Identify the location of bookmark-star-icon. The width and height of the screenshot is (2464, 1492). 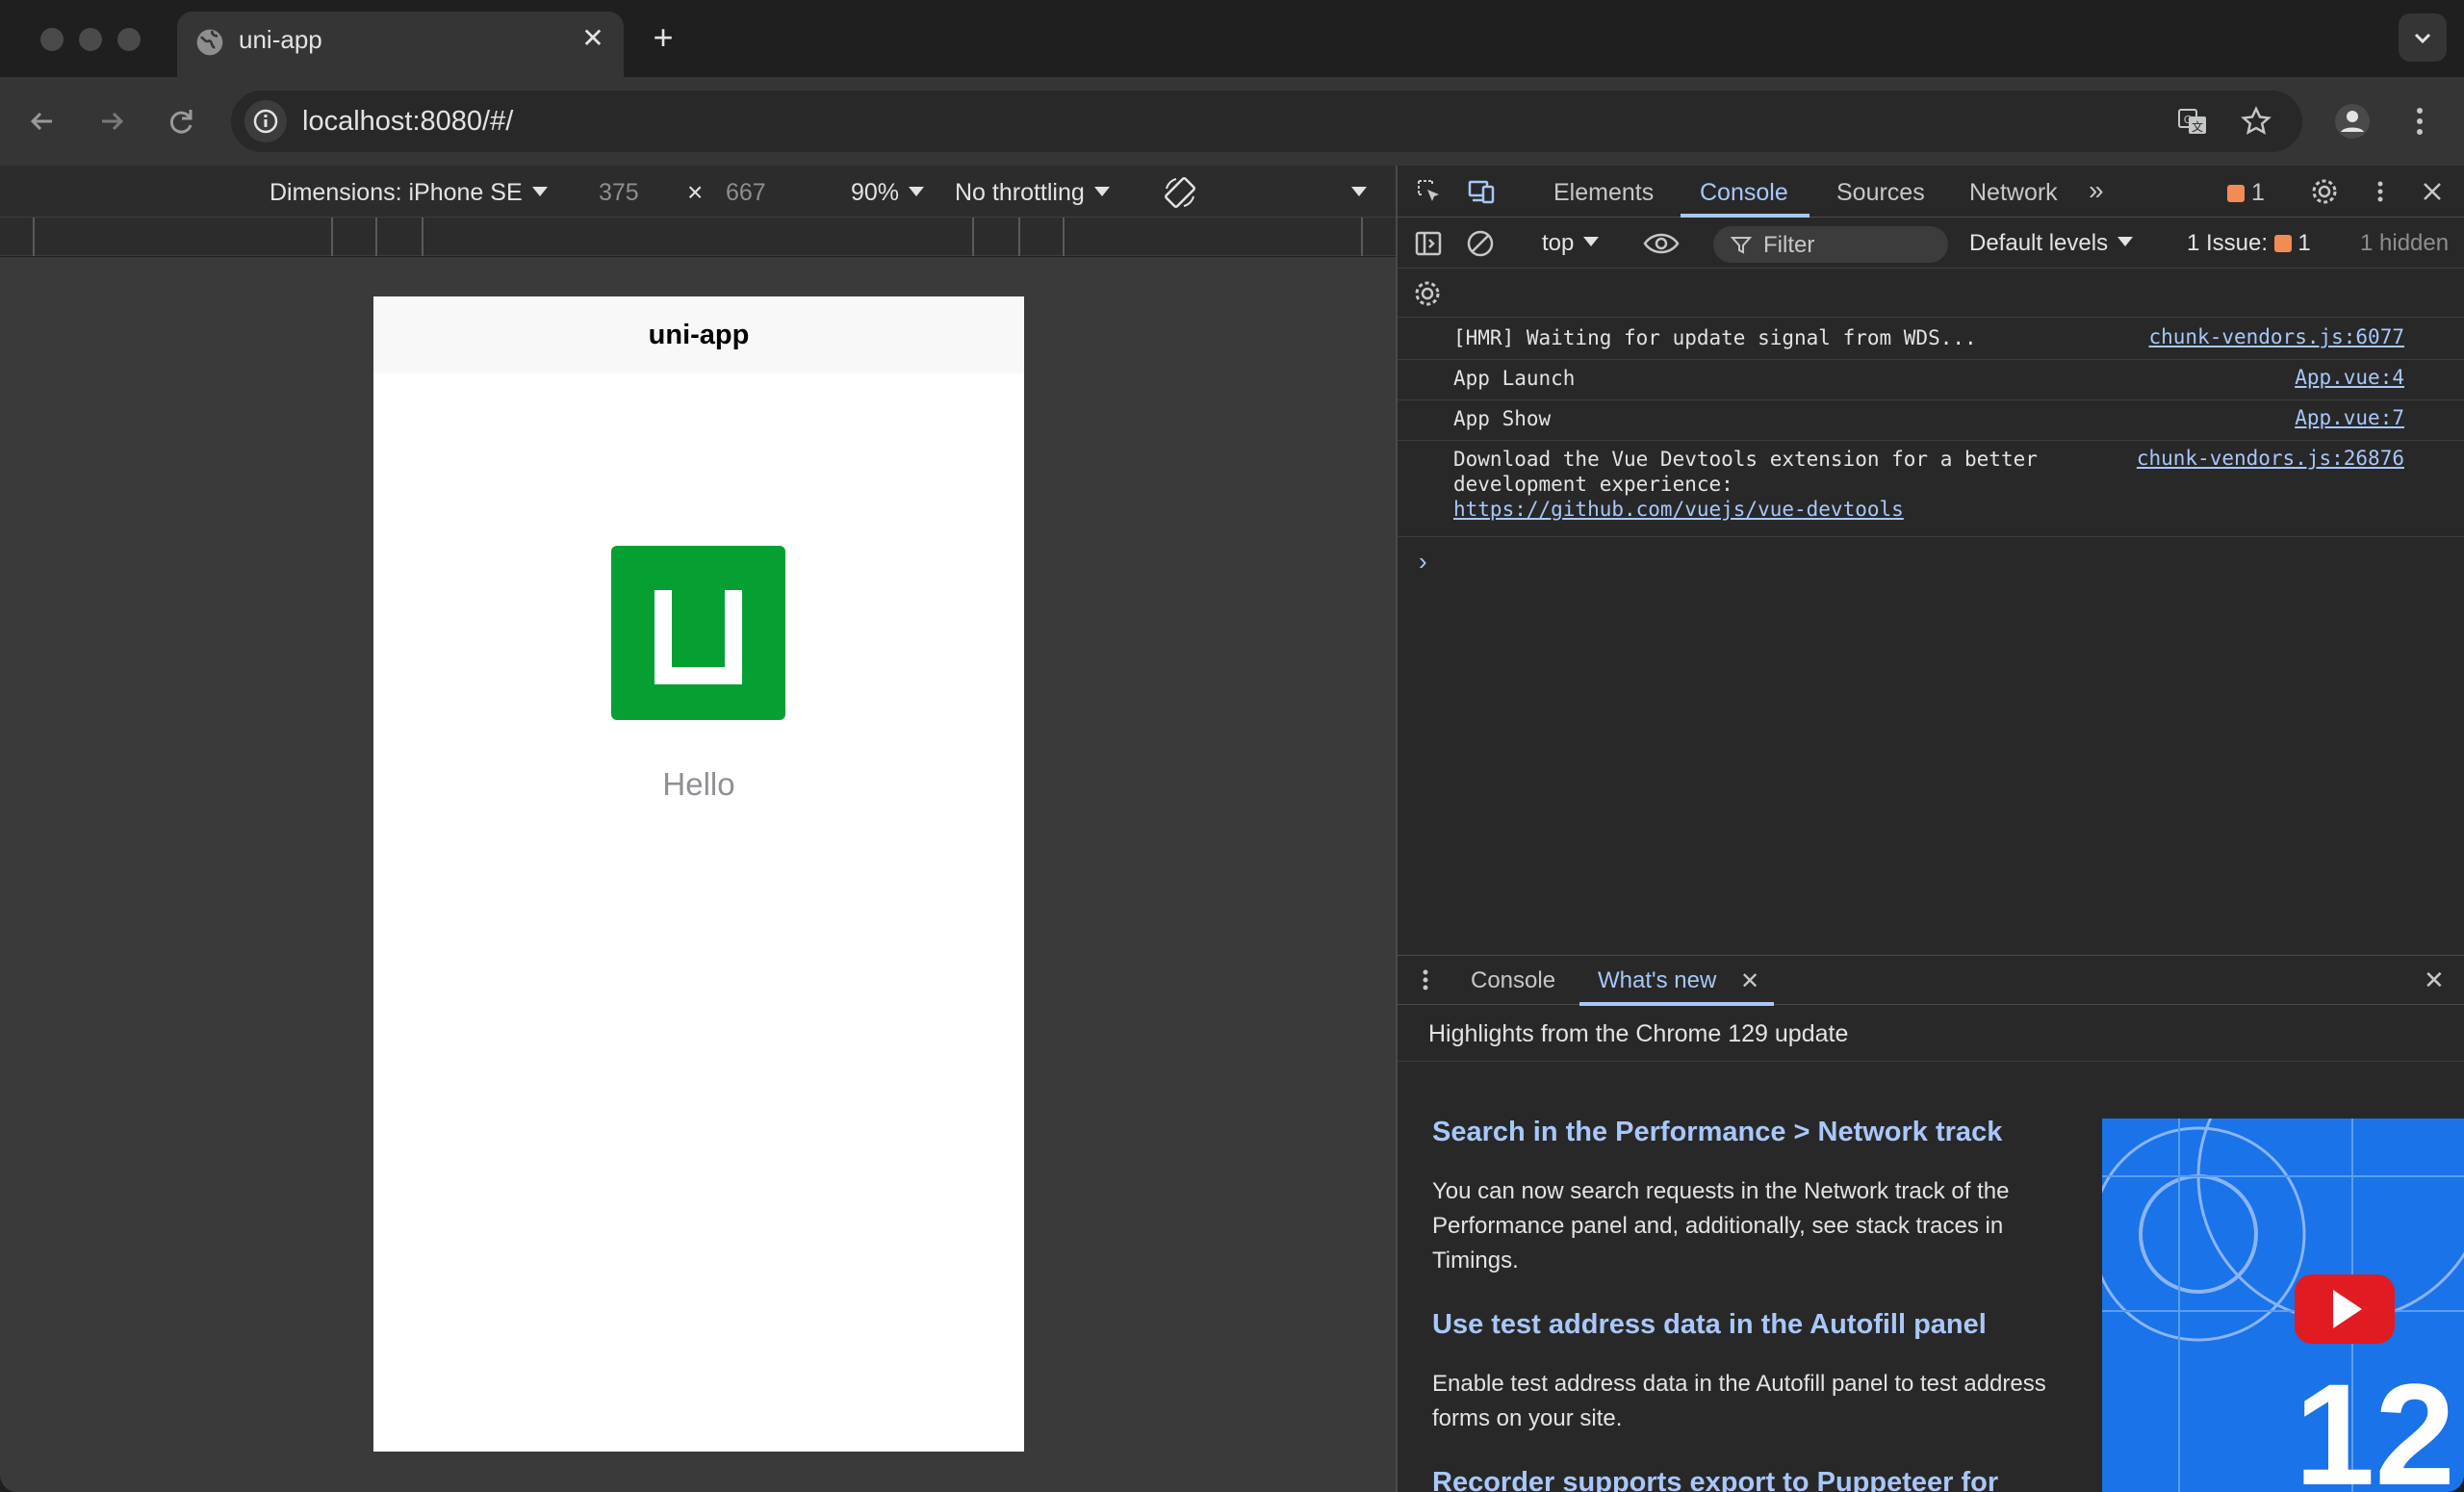
(2256, 121).